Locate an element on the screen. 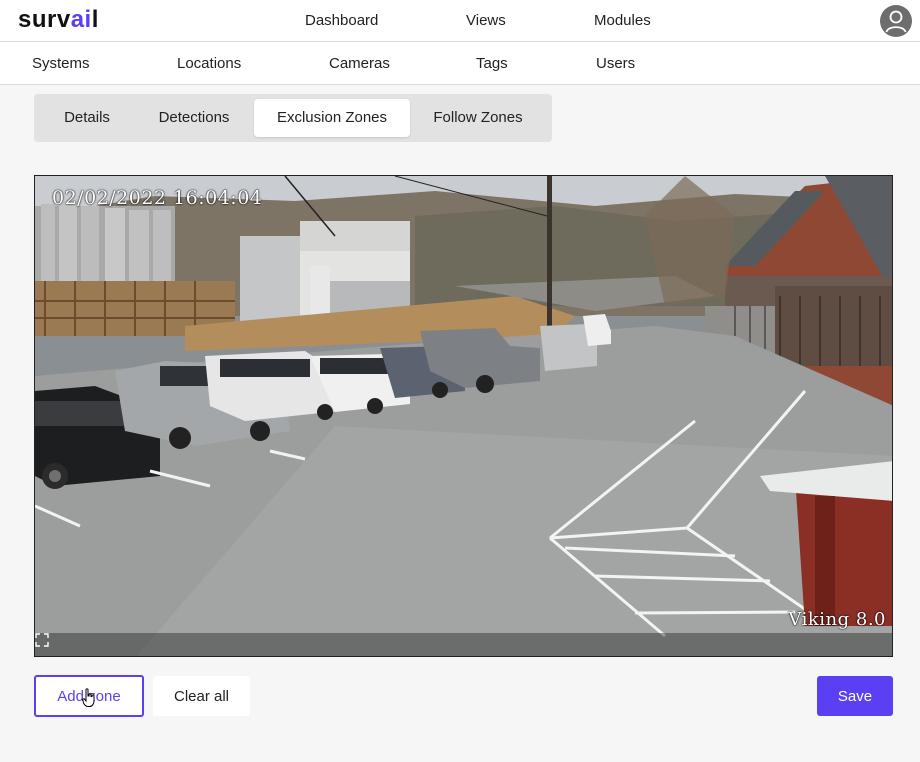  subnav-cameras: Cameras is located at coordinates (359, 63).